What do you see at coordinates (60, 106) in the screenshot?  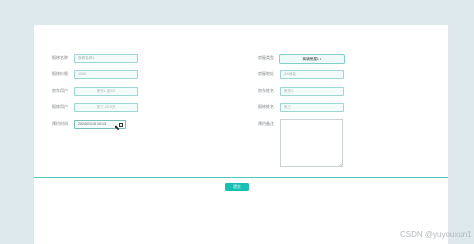 I see `label-repair-user: 报修用户` at bounding box center [60, 106].